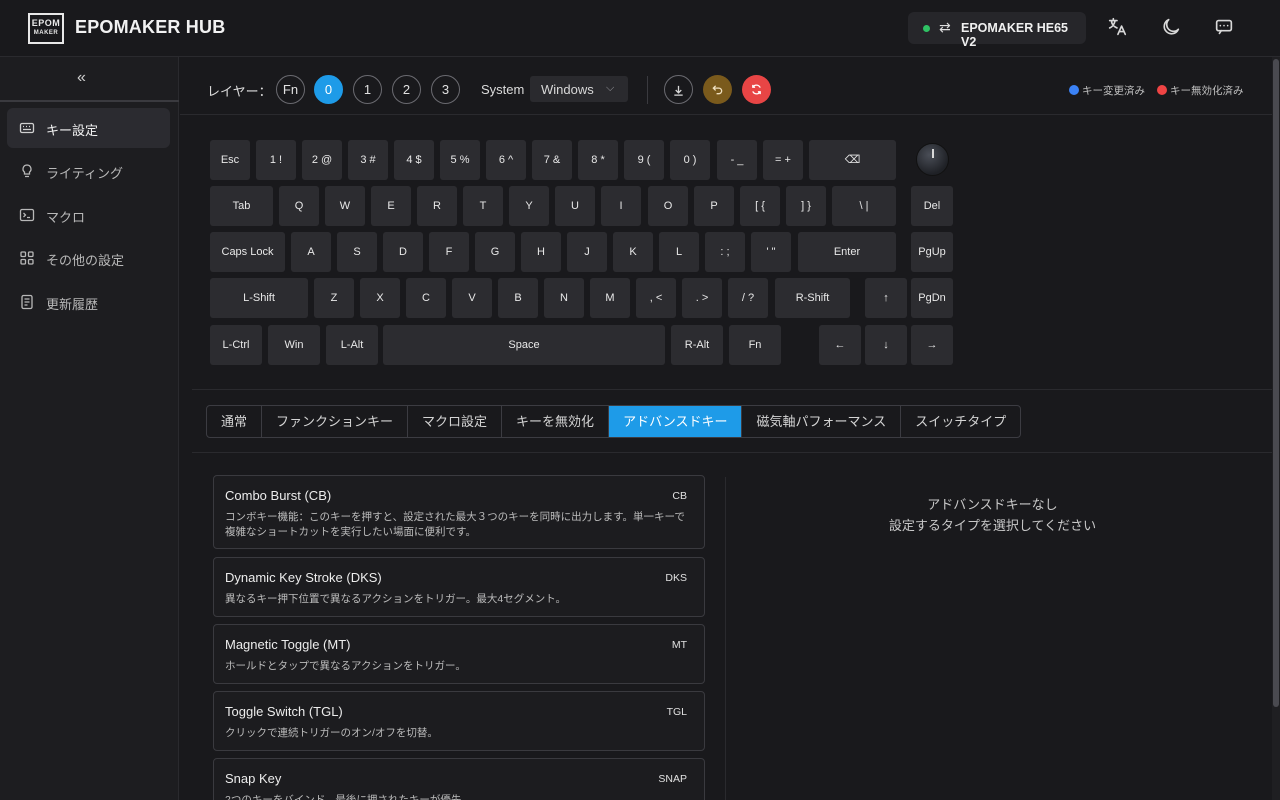  Describe the element at coordinates (610, 298) in the screenshot. I see `key: M` at that location.